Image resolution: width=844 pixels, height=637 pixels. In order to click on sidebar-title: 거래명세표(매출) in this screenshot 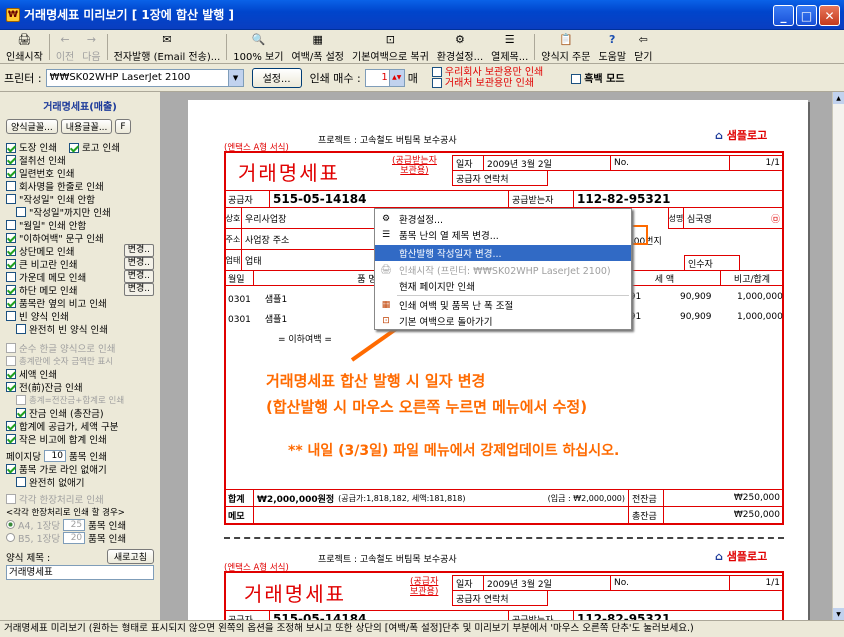, I will do `click(80, 107)`.